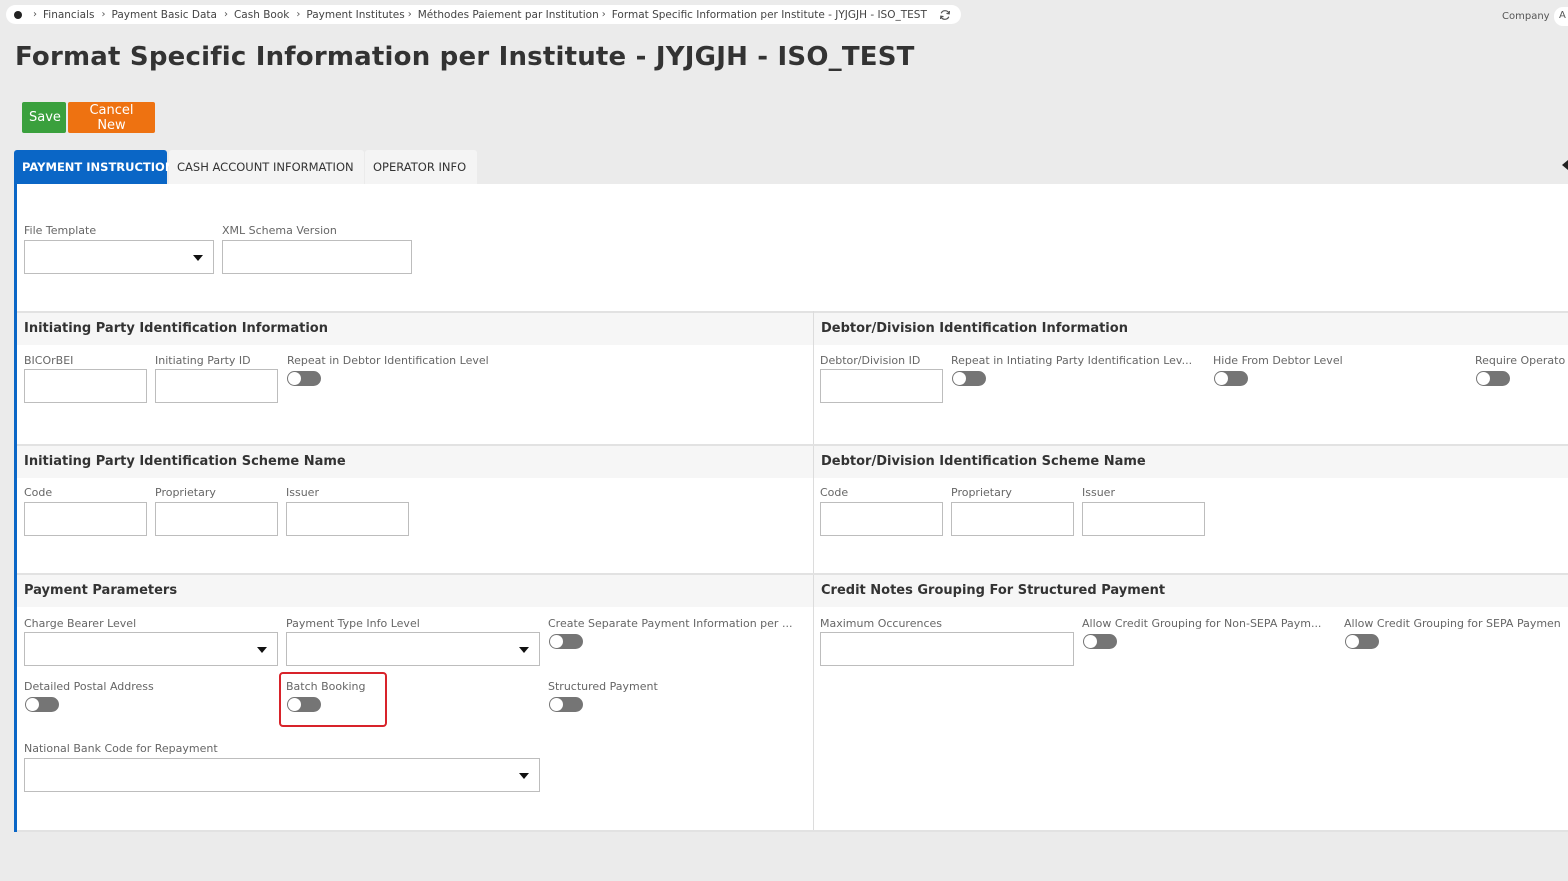  What do you see at coordinates (85, 386) in the screenshot?
I see `bic-input` at bounding box center [85, 386].